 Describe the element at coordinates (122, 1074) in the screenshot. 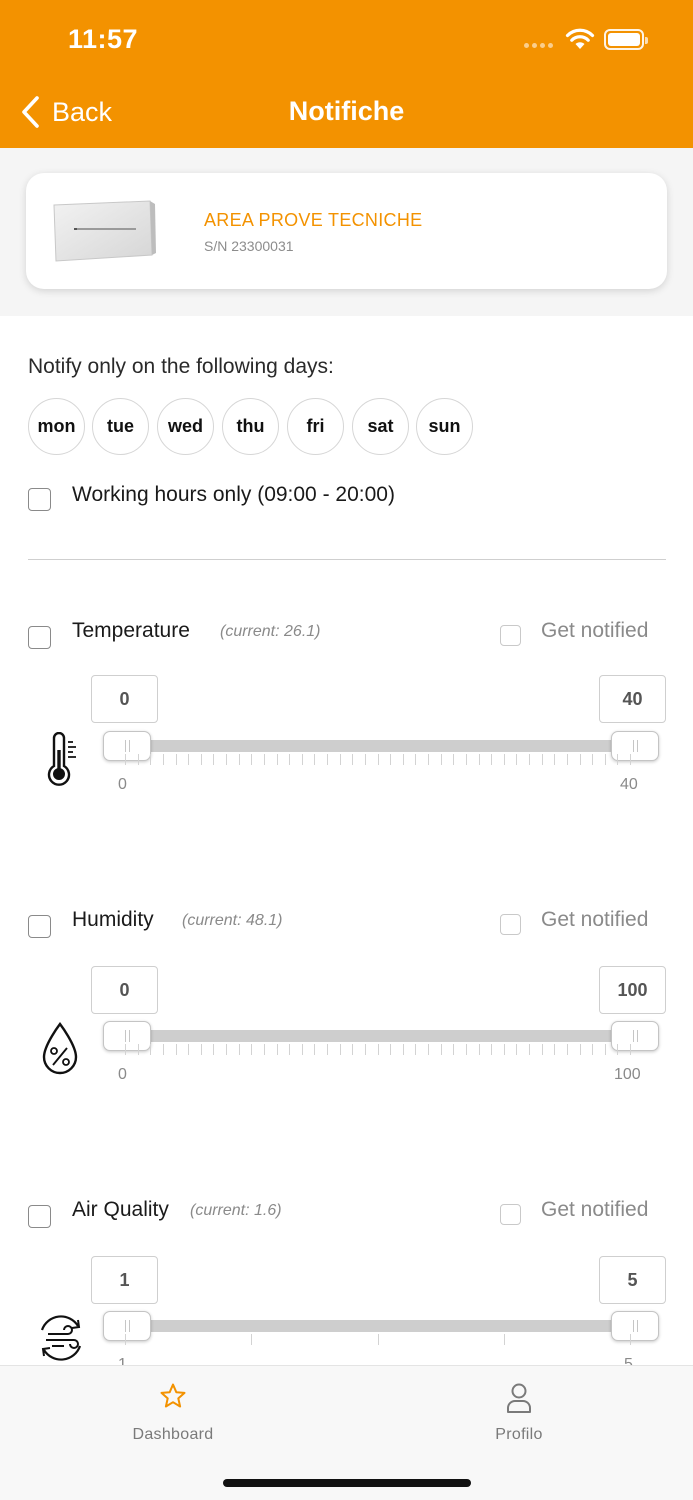

I see `humidity-range-min: 0` at that location.